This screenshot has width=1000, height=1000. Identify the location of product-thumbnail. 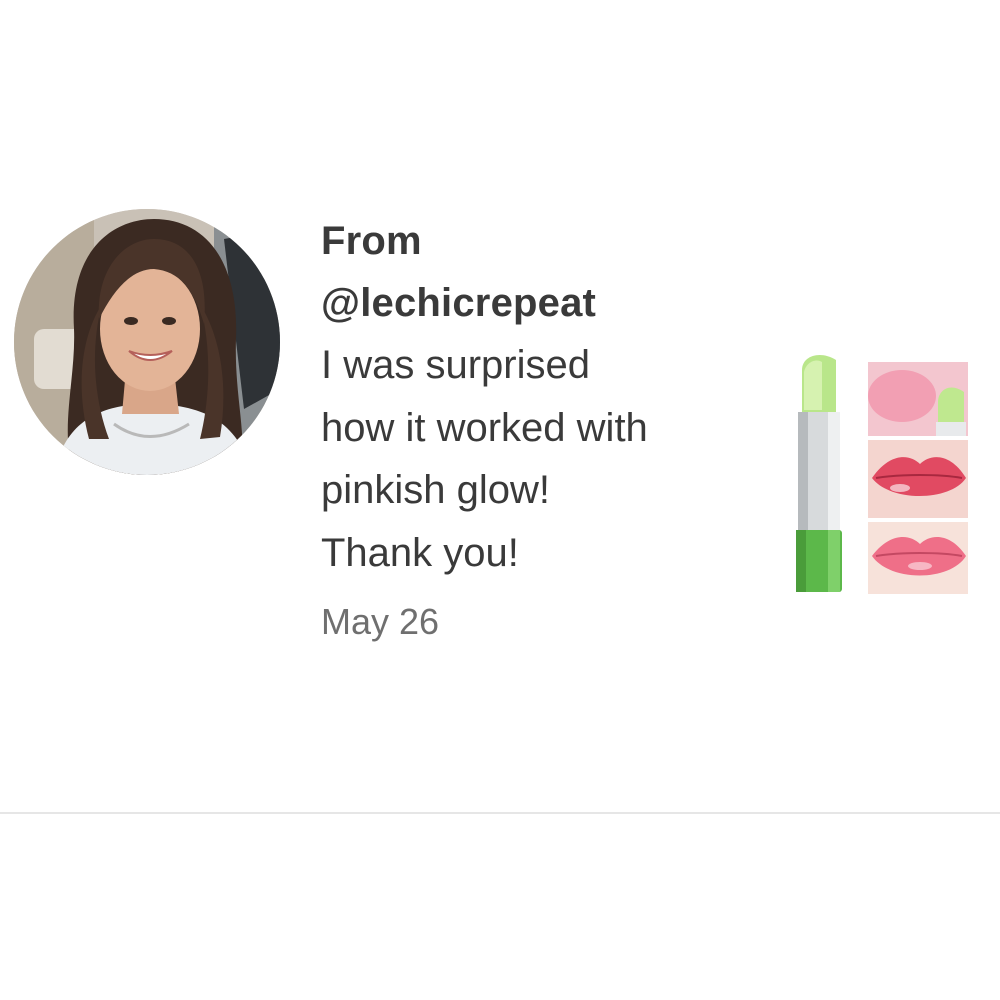
(880, 474).